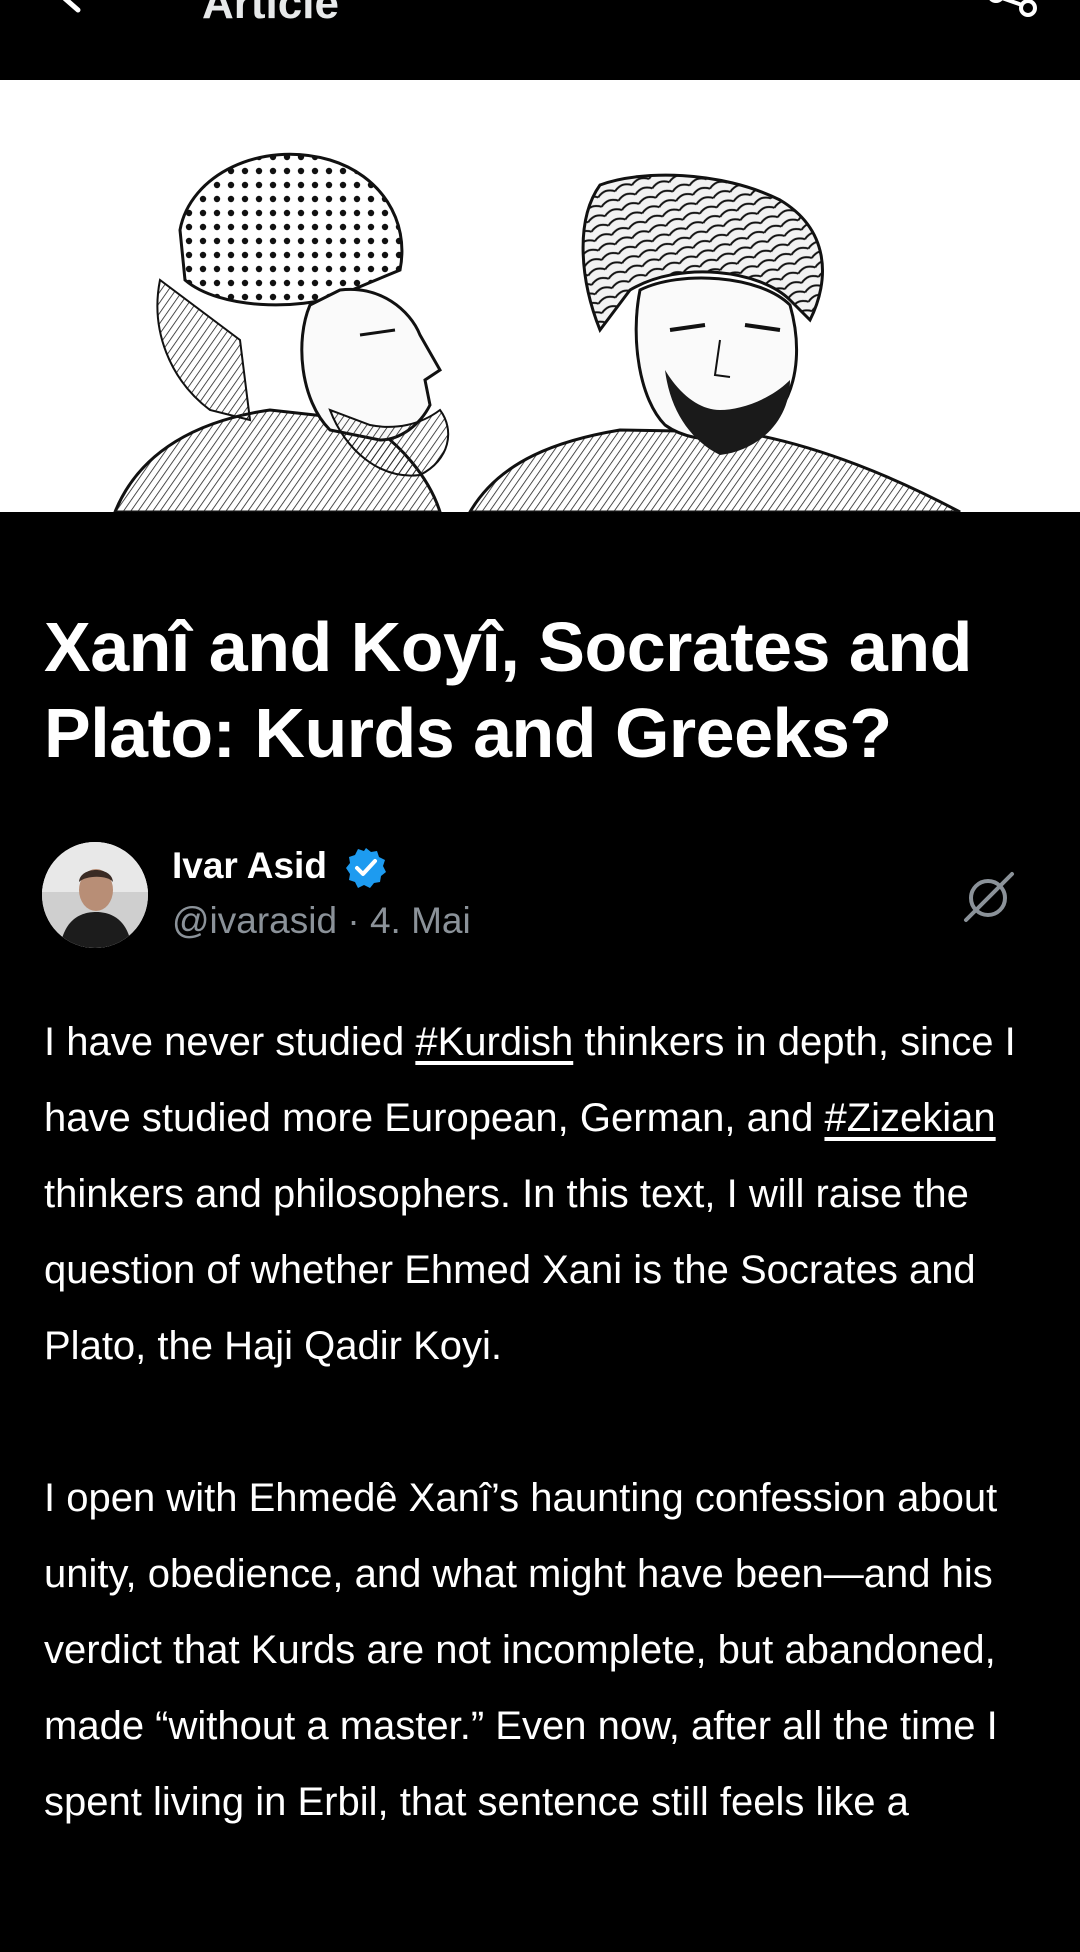  Describe the element at coordinates (420, 920) in the screenshot. I see `post-date: 4. Mai` at that location.